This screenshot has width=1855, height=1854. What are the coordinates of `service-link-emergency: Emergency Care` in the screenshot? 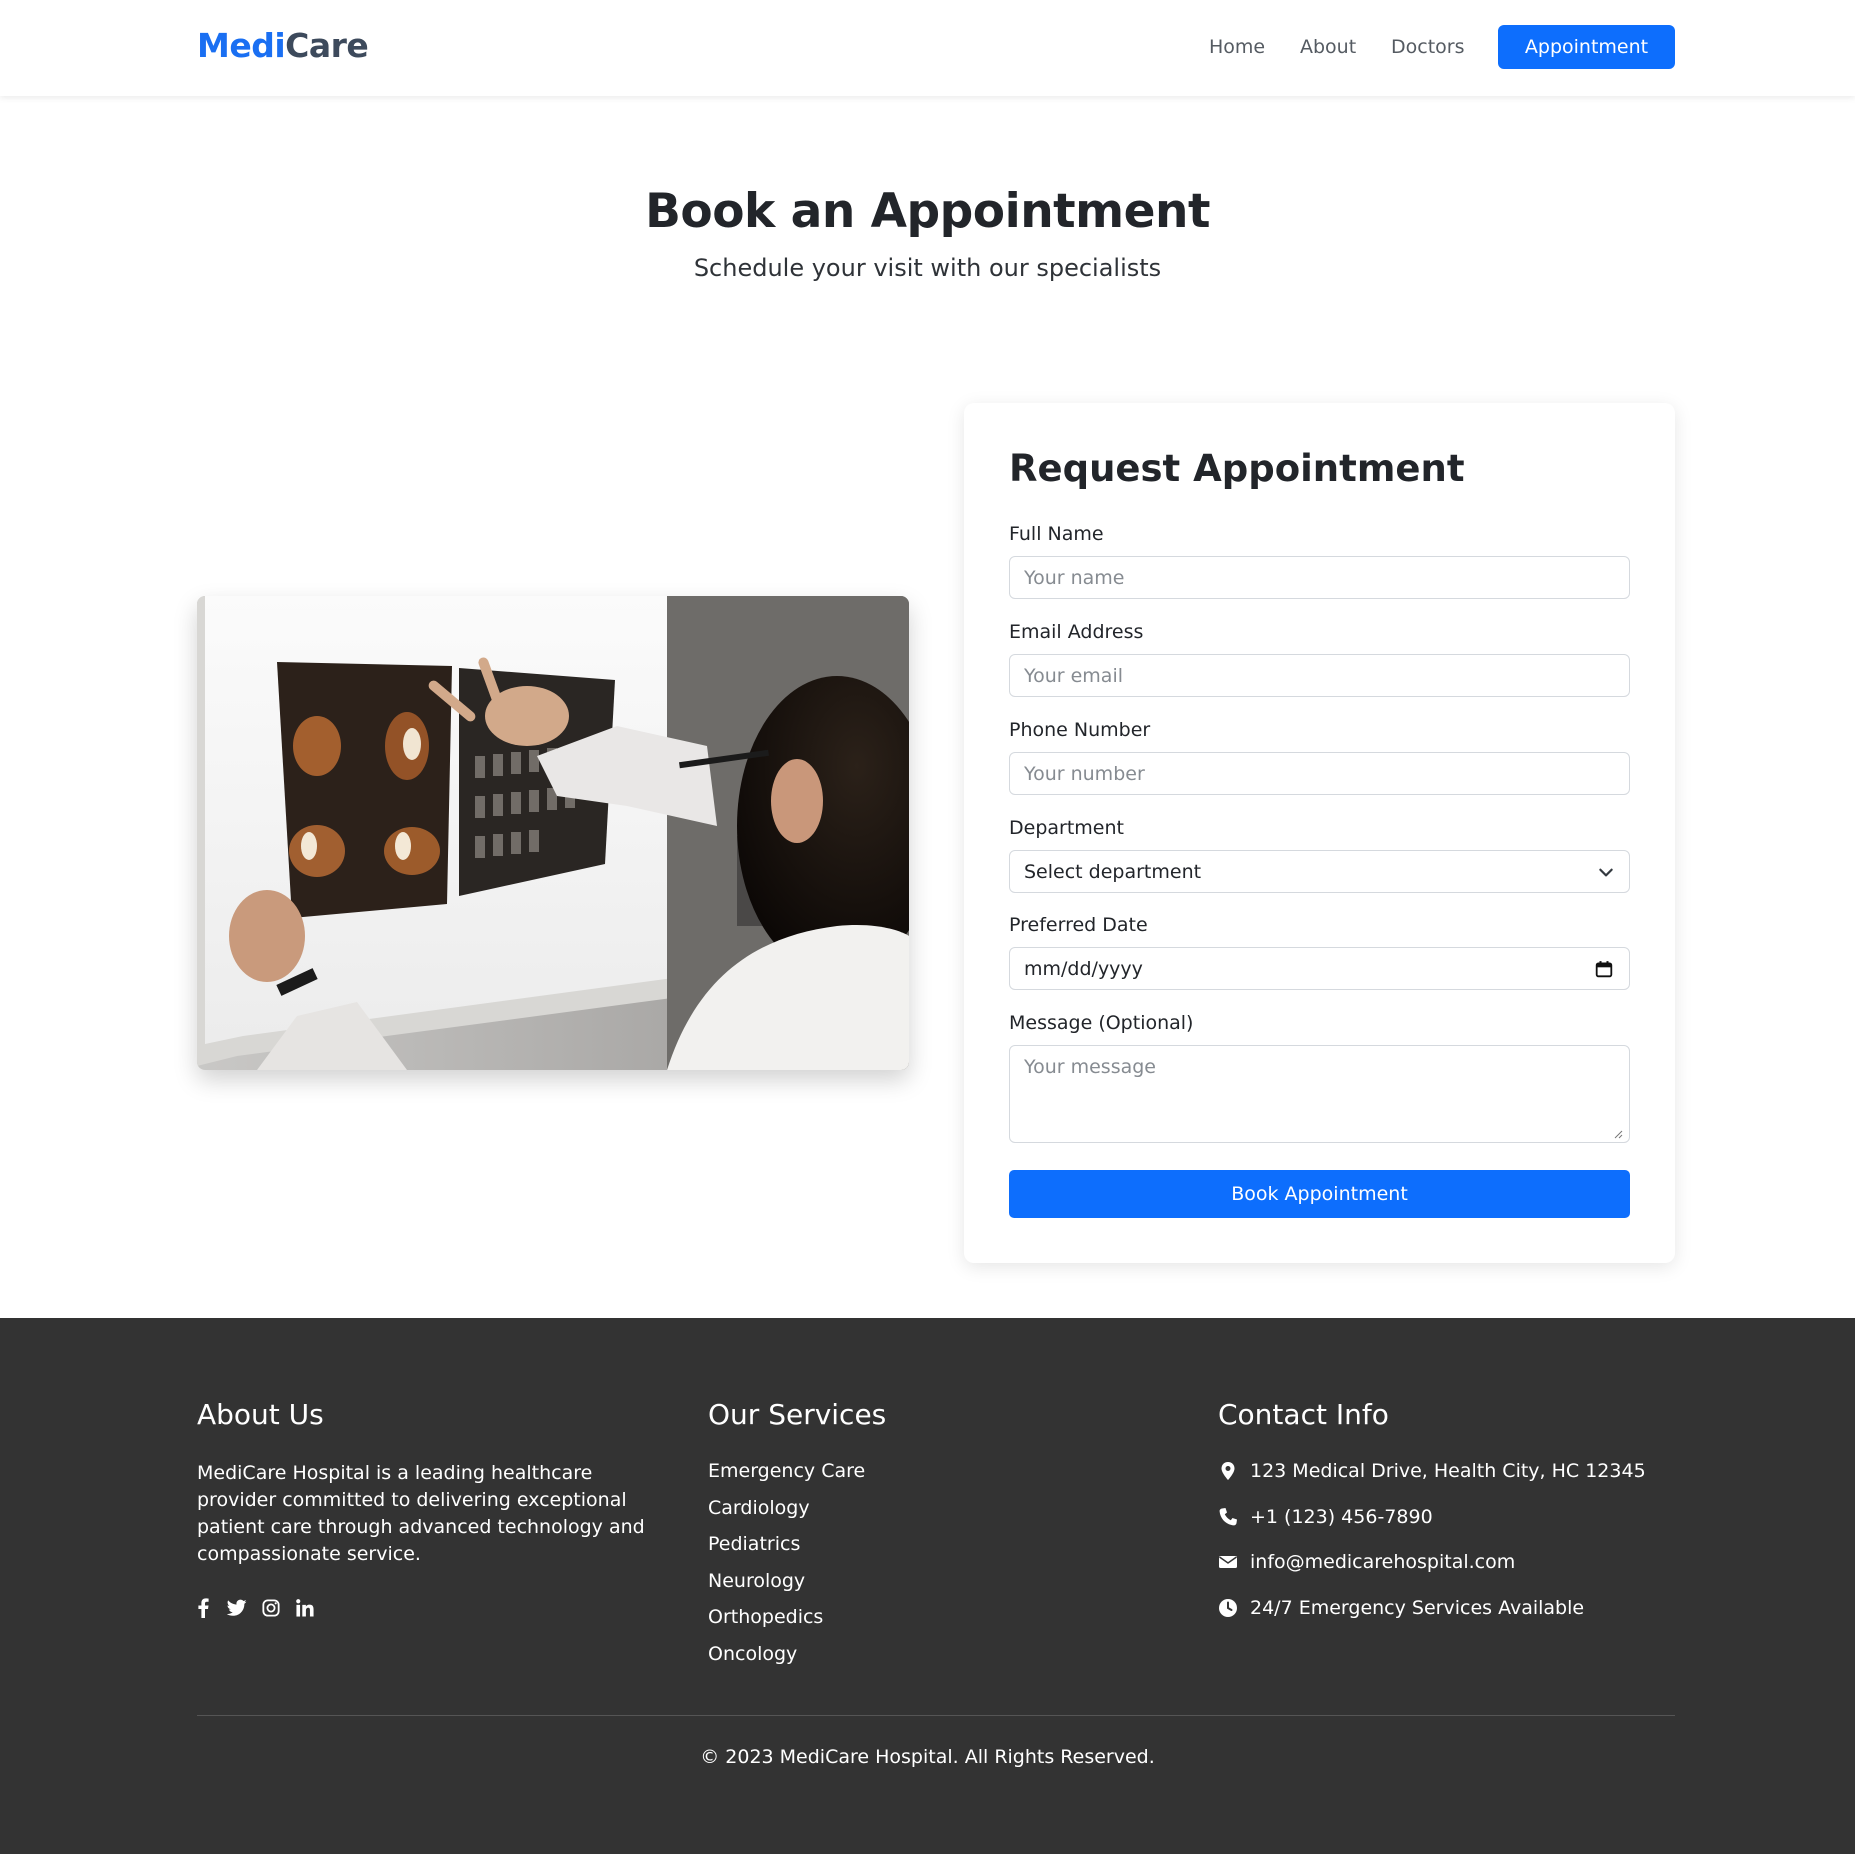 It's located at (786, 1471).